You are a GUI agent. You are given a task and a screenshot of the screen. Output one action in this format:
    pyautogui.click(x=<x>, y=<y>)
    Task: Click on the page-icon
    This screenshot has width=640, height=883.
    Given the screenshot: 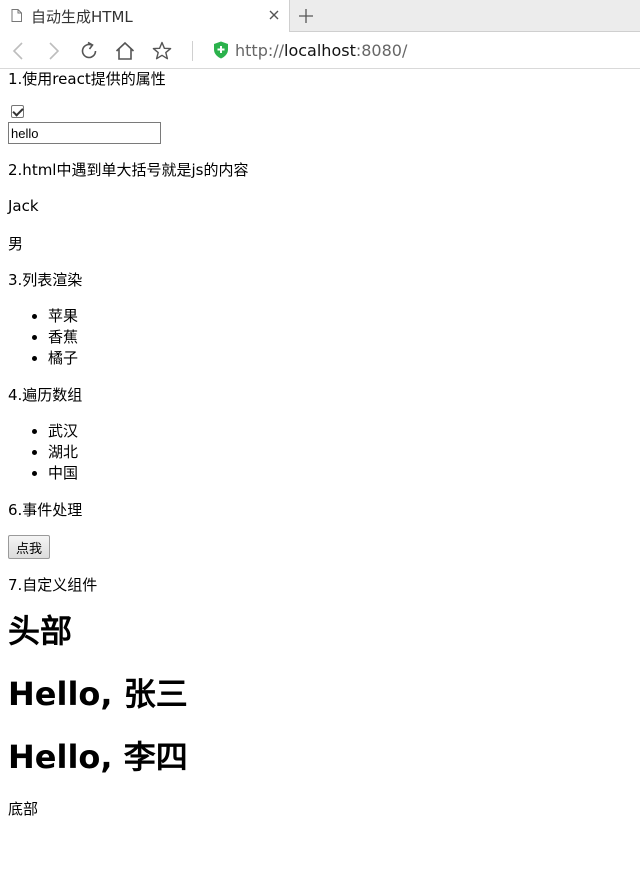 What is the action you would take?
    pyautogui.click(x=16, y=15)
    